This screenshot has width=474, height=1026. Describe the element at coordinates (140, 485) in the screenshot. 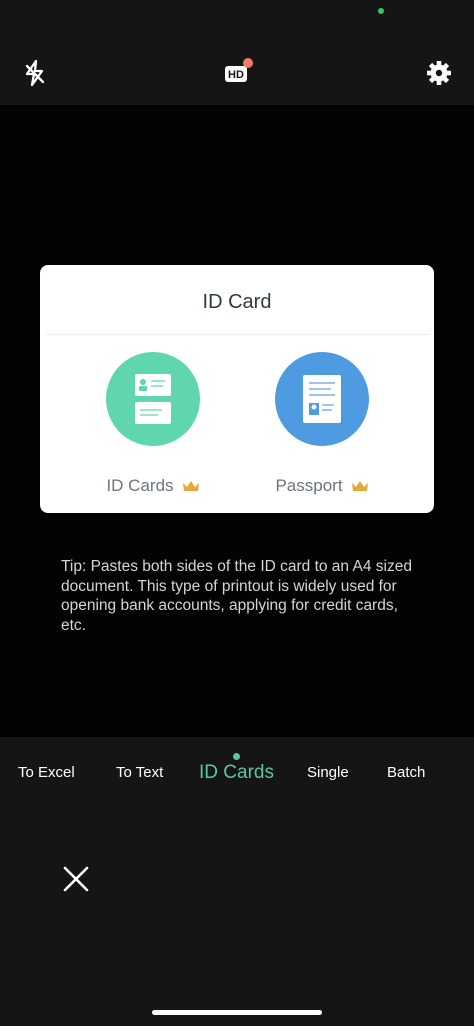

I see `id-cards-label: ID Cards` at that location.